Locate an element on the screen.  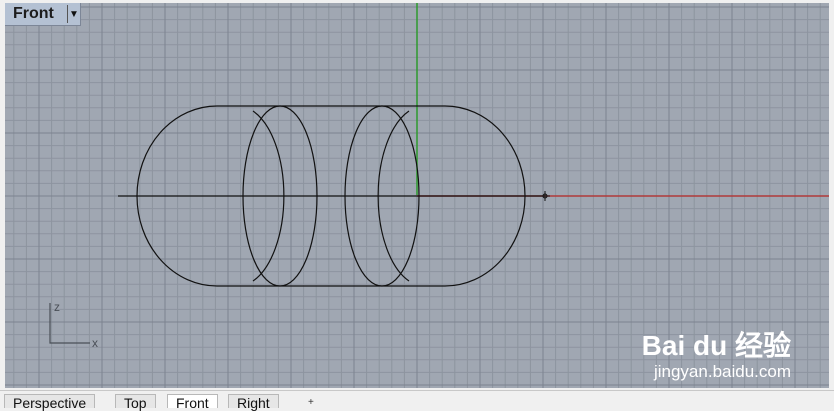
viewport-title: Front is located at coordinates (36, 14).